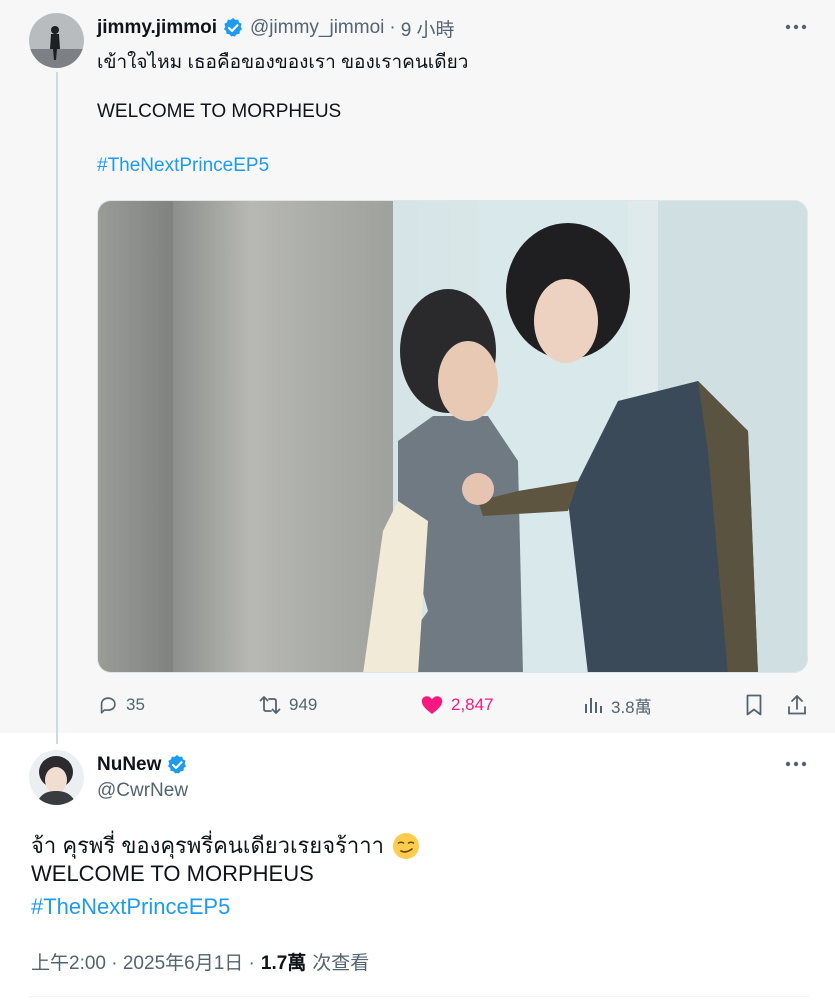 The image size is (835, 1000). Describe the element at coordinates (121, 705) in the screenshot. I see `reply-button: 35` at that location.